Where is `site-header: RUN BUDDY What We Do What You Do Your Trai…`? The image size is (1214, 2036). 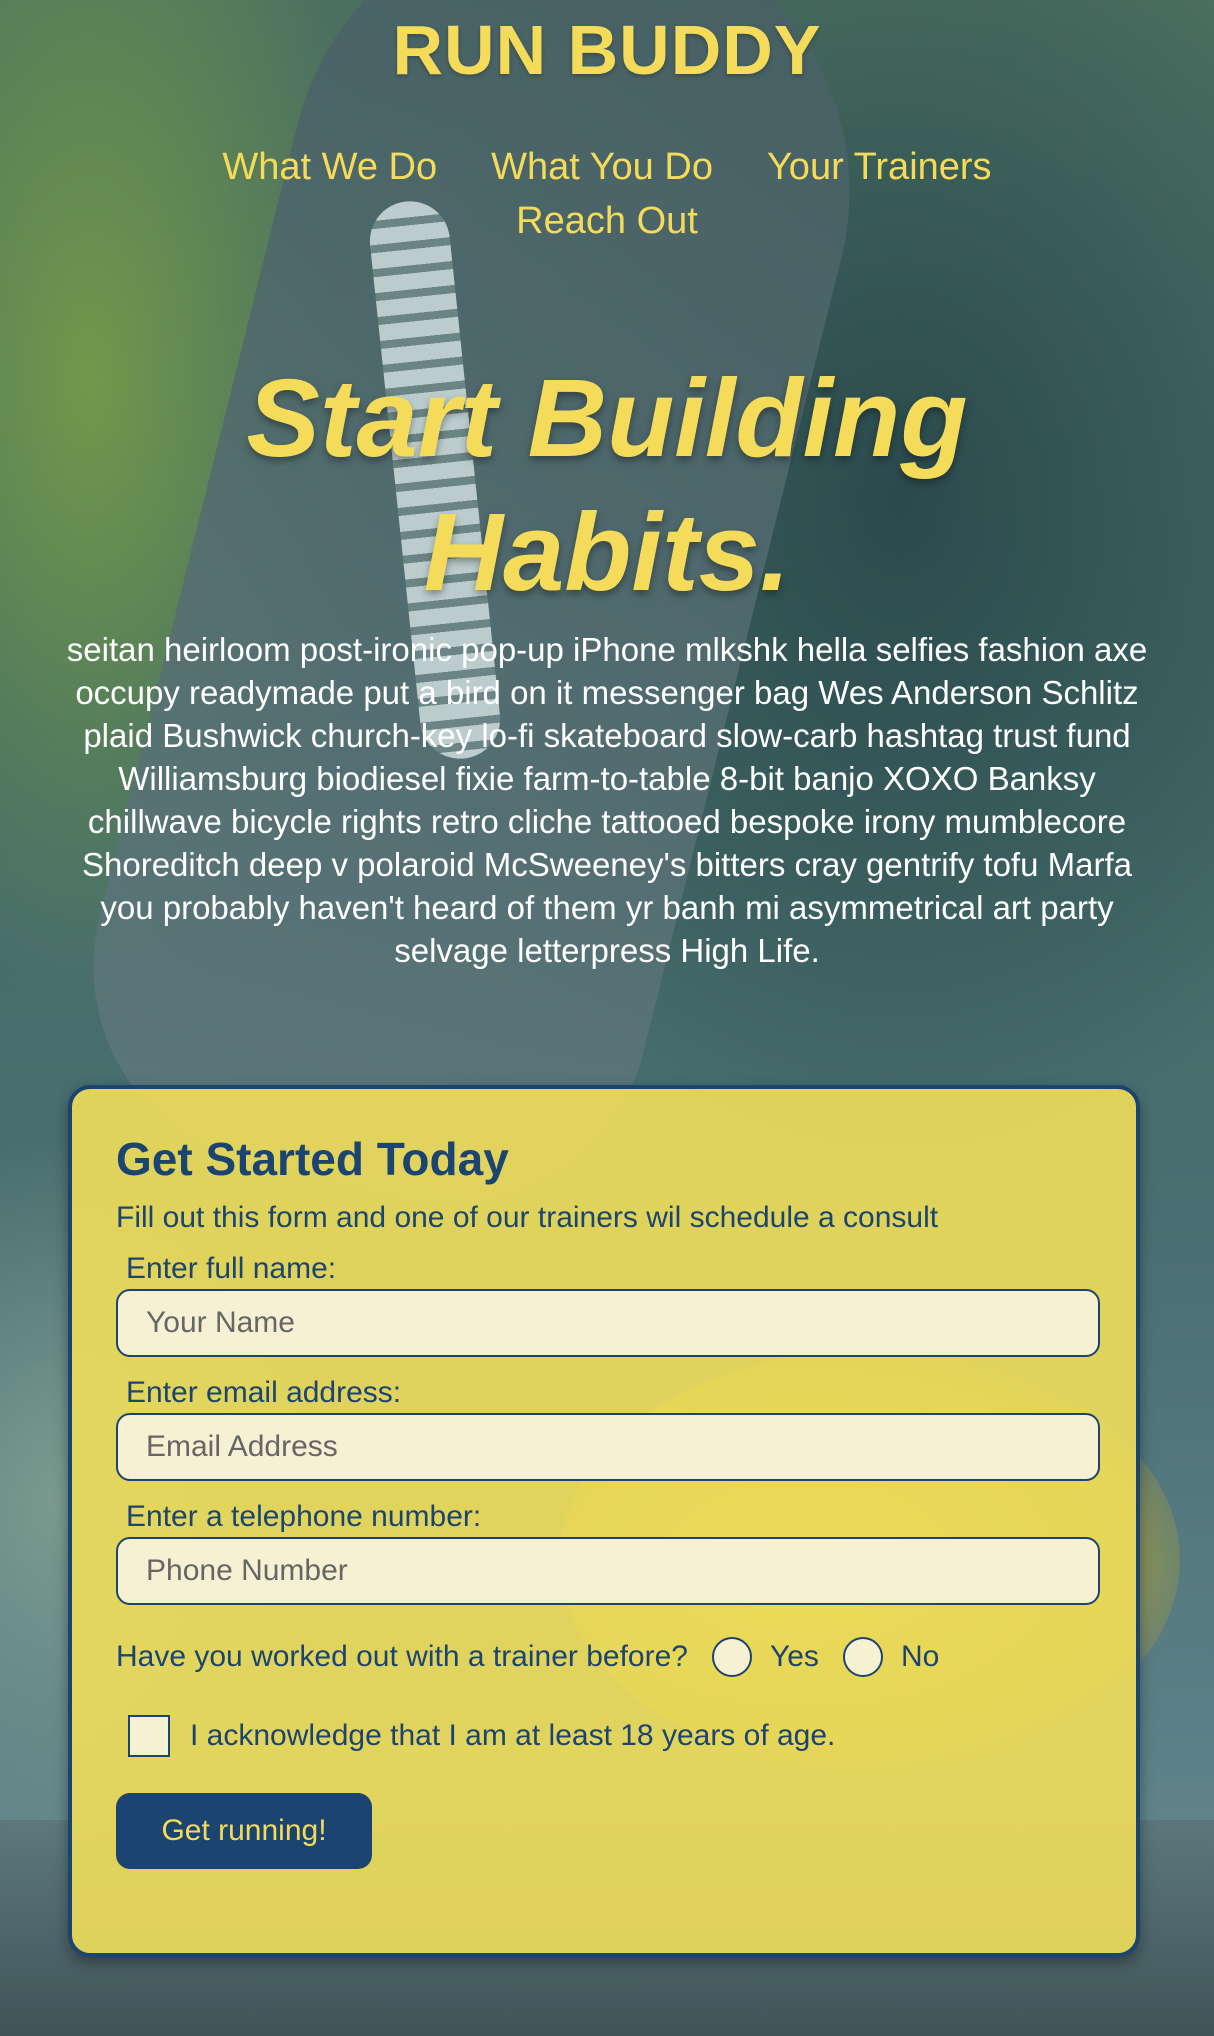 site-header: RUN BUDDY What We Do What You Do Your Trai… is located at coordinates (607, 126).